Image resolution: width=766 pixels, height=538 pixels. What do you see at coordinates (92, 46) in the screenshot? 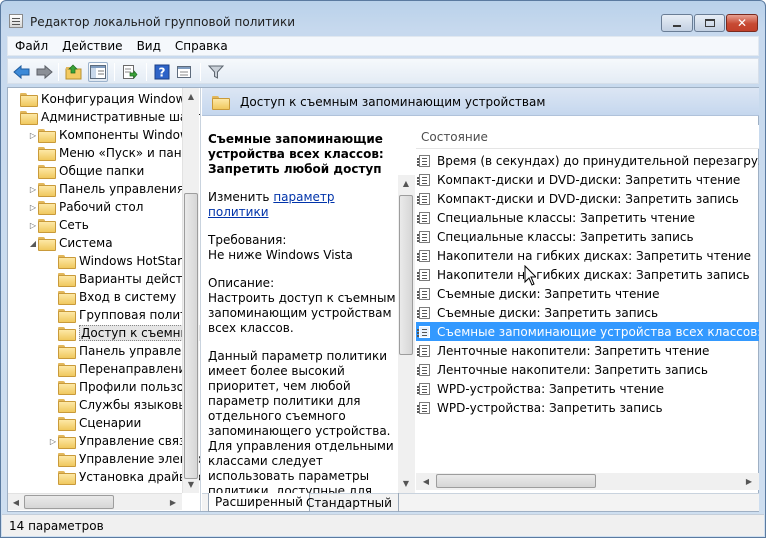
I see `menu-action: Действие` at bounding box center [92, 46].